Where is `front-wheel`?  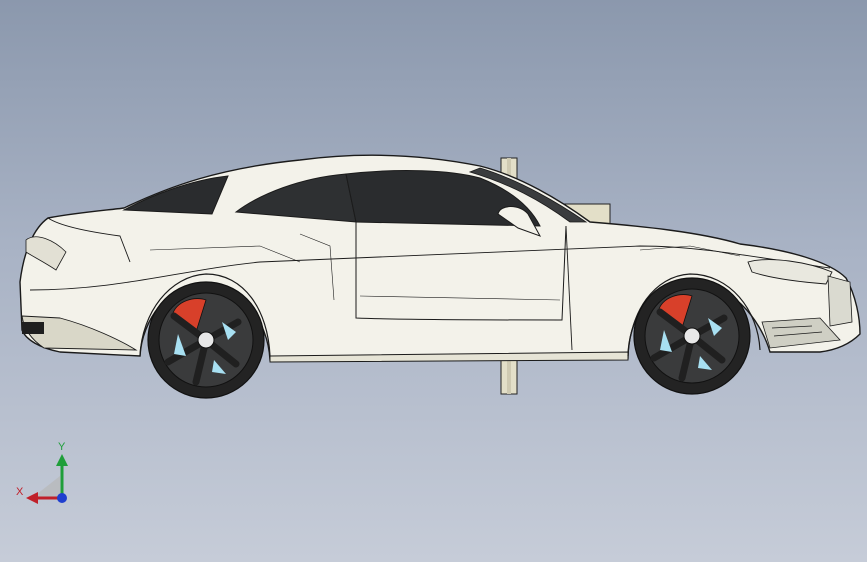 front-wheel is located at coordinates (692, 336).